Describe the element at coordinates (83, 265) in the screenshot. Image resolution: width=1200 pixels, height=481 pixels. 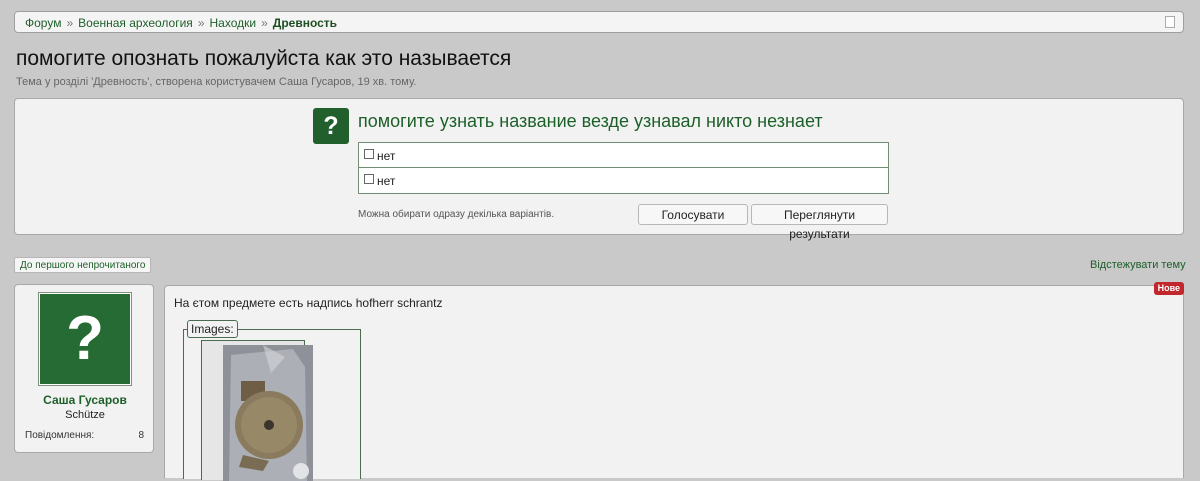
I see `first-unread-link: До першого непрочитаного` at that location.